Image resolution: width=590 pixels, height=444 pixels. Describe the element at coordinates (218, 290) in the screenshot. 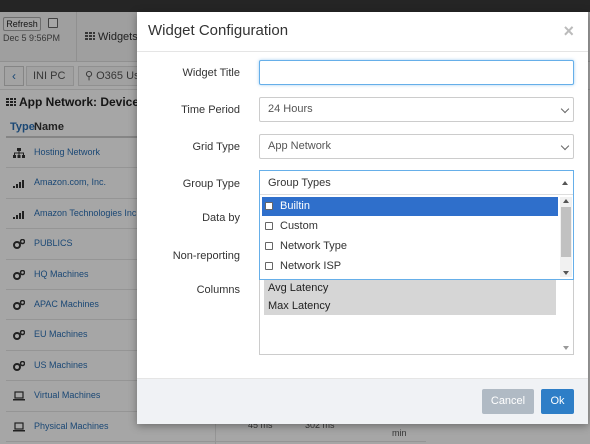

I see `columns-label: Columns` at that location.